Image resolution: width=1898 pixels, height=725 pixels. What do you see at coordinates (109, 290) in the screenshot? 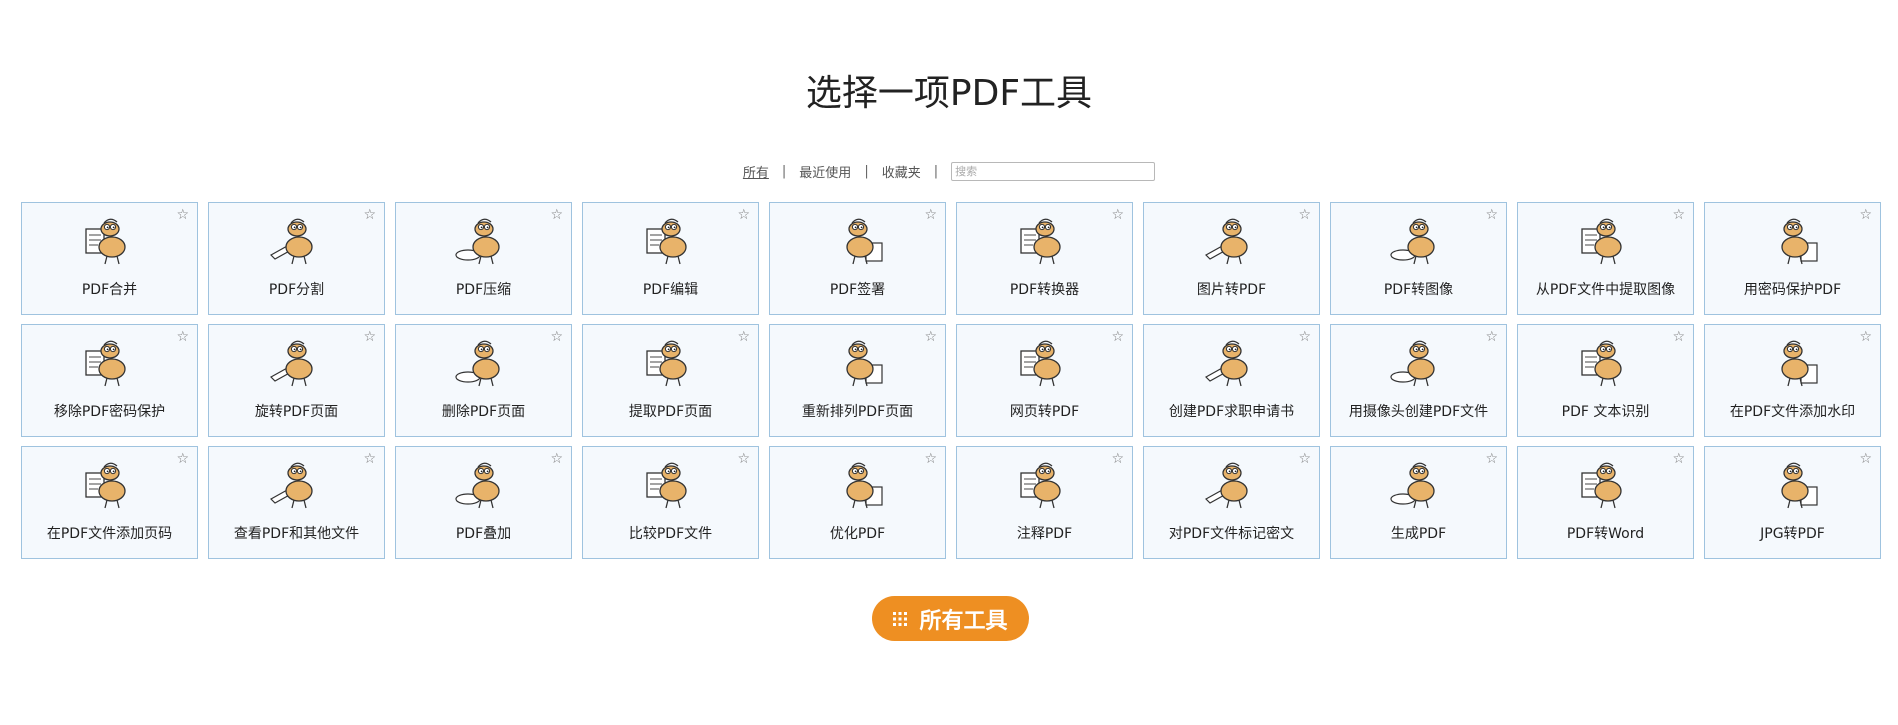
I see `tool-label: PDF合并` at bounding box center [109, 290].